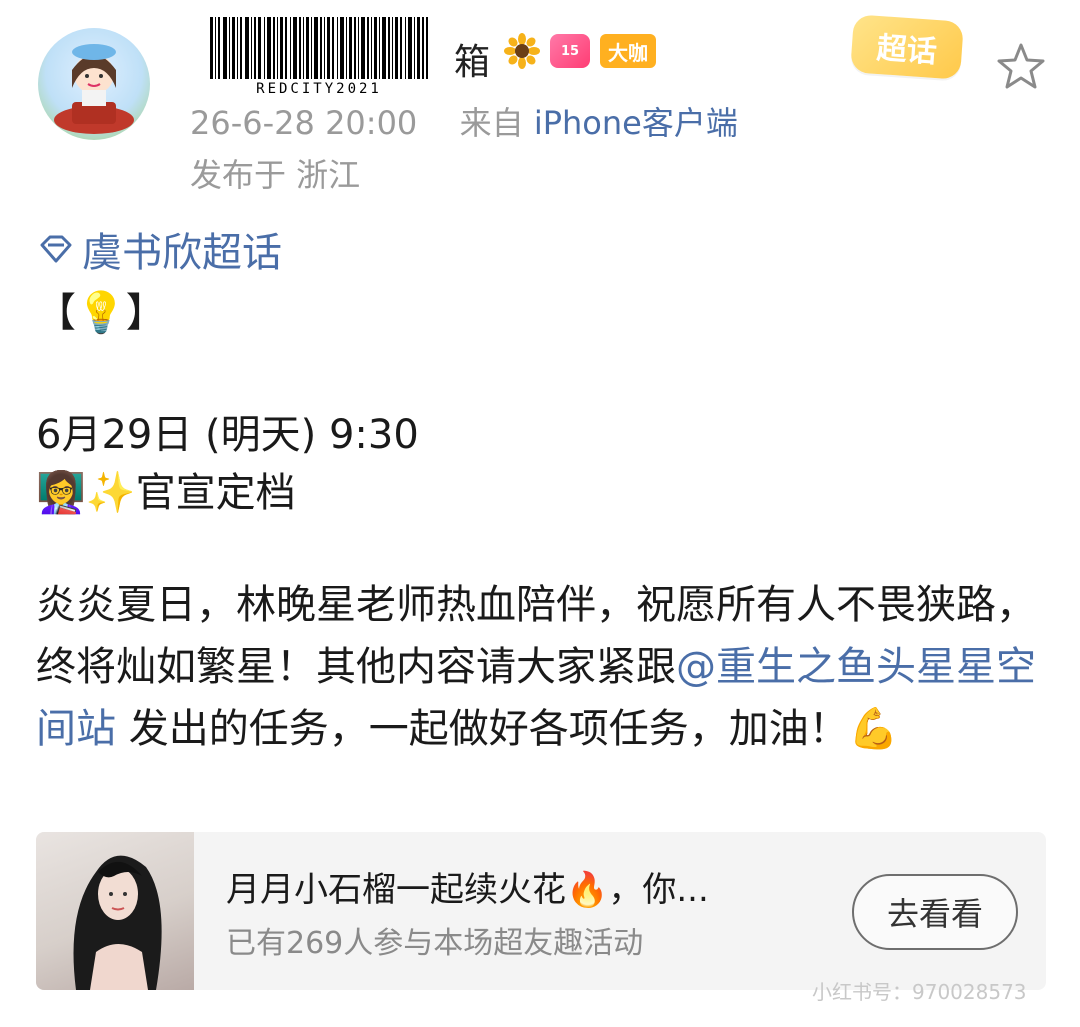 This screenshot has width=1080, height=1027. What do you see at coordinates (101, 313) in the screenshot?
I see `bracket-line: 【💡】` at bounding box center [101, 313].